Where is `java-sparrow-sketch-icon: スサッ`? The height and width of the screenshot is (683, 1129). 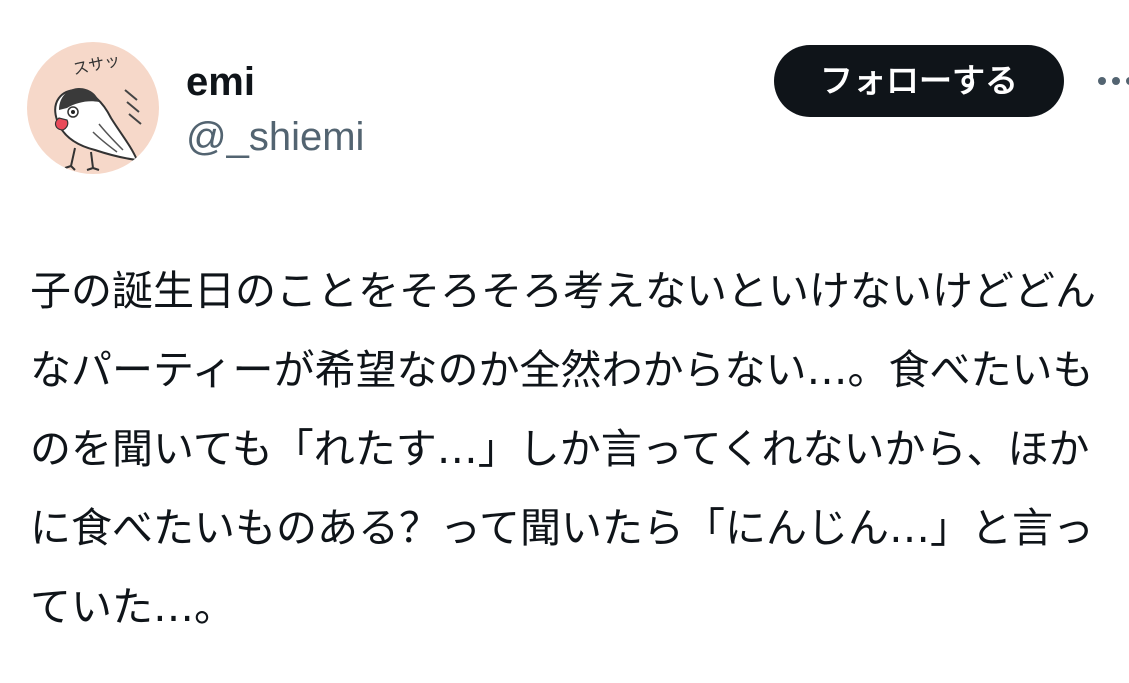
java-sparrow-sketch-icon: スサッ is located at coordinates (98, 110).